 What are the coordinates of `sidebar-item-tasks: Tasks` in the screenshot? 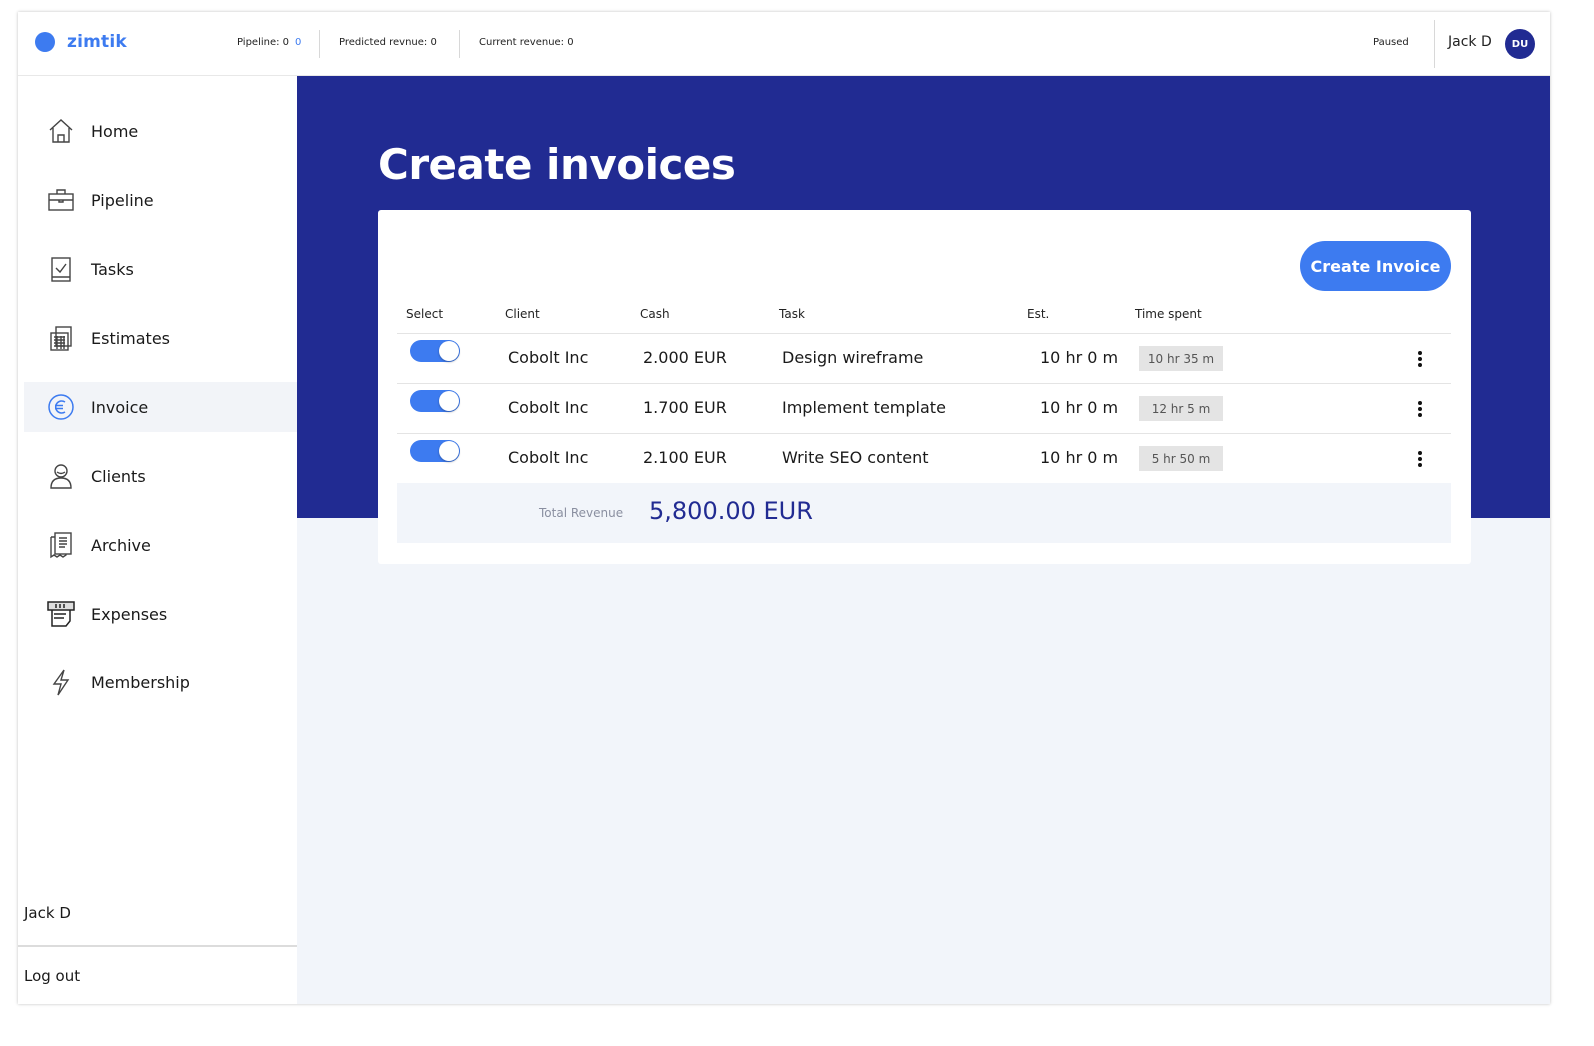 It's located at (160, 269).